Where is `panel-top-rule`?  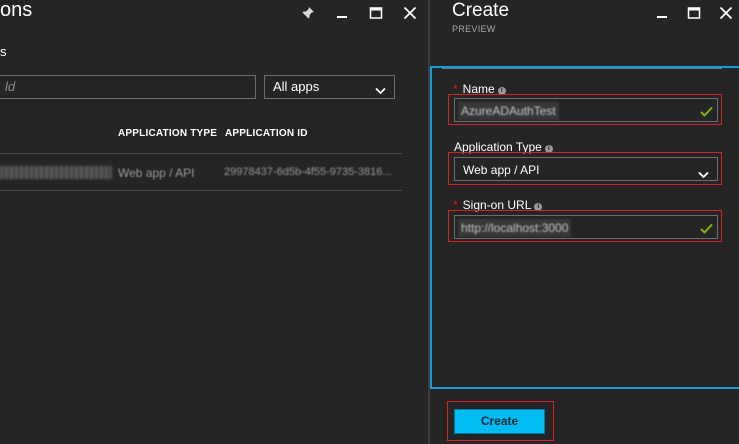 panel-top-rule is located at coordinates (582, 68).